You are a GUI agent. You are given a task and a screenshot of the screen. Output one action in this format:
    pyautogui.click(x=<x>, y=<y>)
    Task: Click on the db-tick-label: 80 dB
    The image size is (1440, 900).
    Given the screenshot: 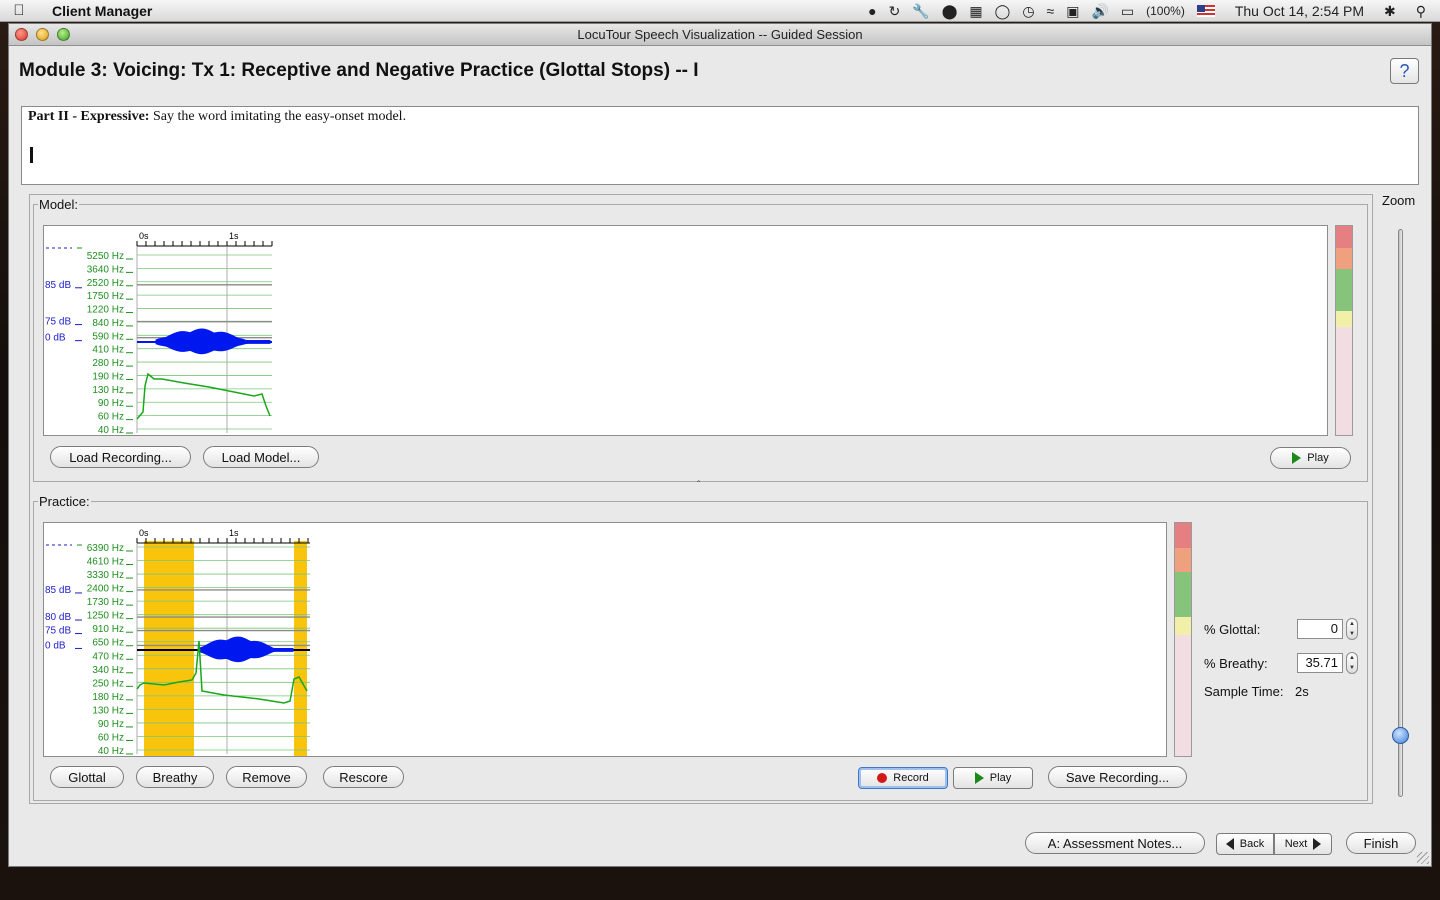 What is the action you would take?
    pyautogui.click(x=58, y=617)
    